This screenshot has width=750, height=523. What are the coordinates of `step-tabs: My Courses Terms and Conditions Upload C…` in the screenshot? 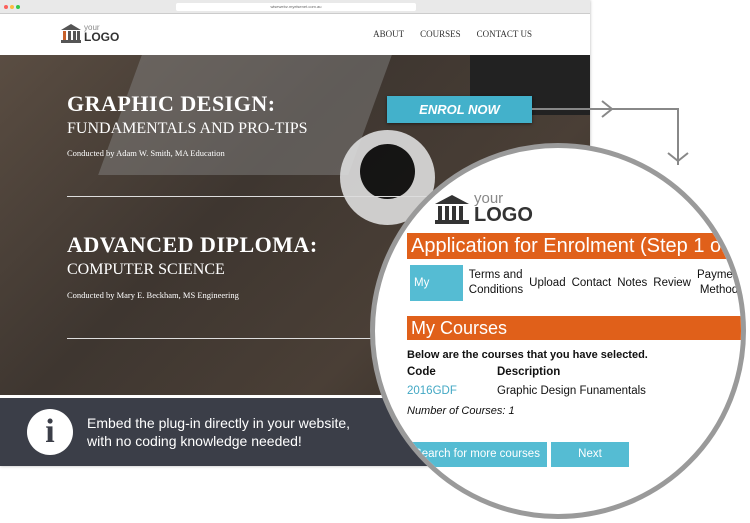 It's located at (575, 295).